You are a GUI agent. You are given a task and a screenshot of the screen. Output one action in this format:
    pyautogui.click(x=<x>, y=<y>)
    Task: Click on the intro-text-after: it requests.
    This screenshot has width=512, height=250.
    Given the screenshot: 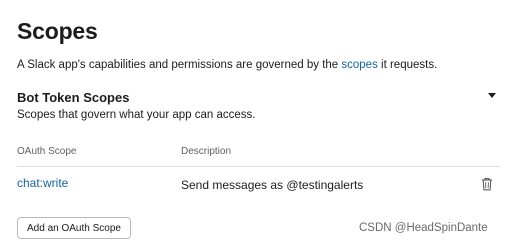 What is the action you would take?
    pyautogui.click(x=407, y=65)
    